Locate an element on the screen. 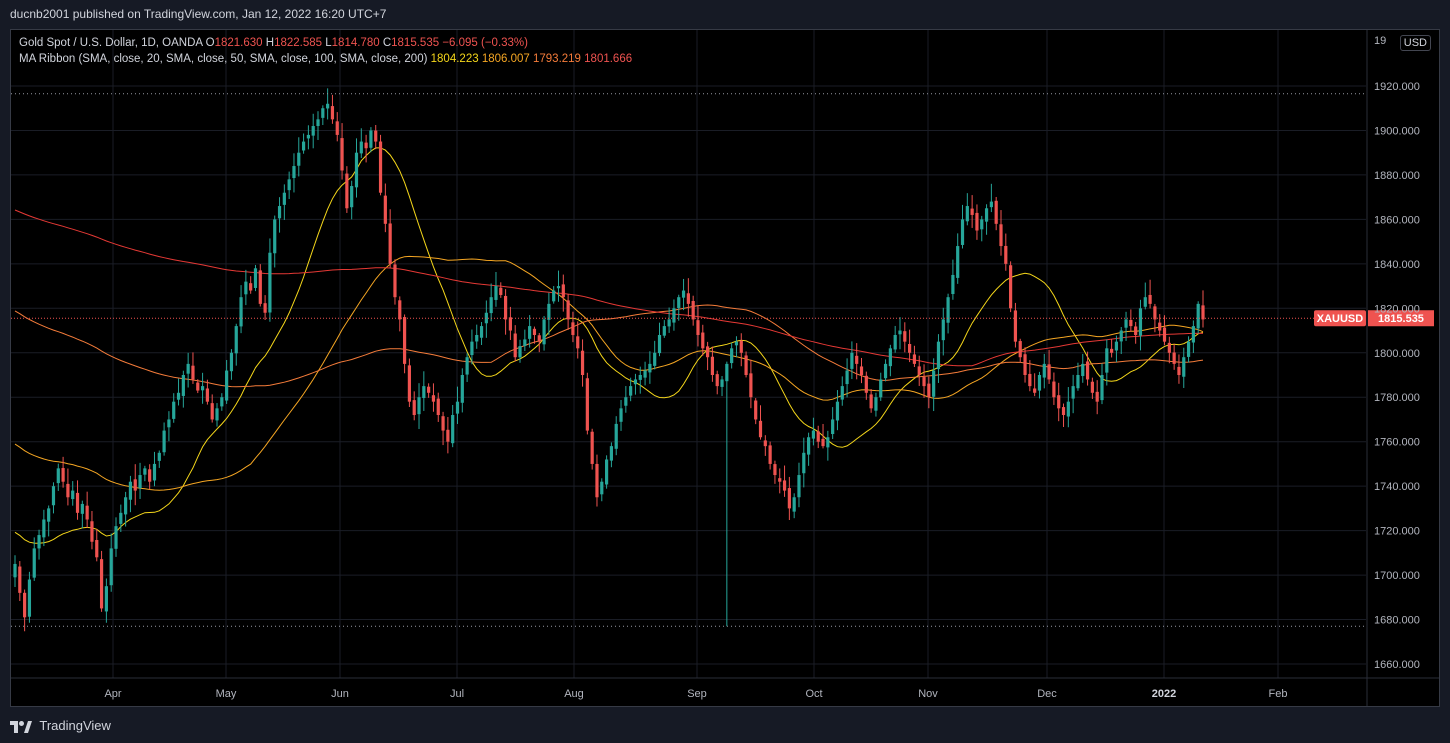 This screenshot has width=1450, height=743. time-tick-label: Aug is located at coordinates (574, 694).